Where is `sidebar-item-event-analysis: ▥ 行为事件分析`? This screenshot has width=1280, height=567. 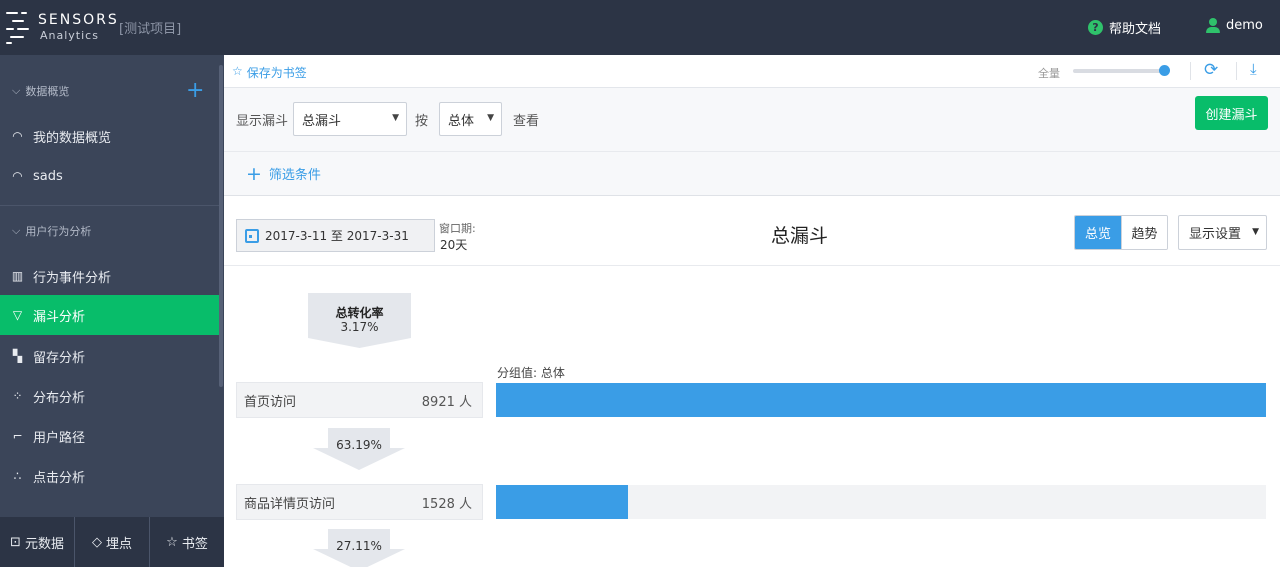 sidebar-item-event-analysis: ▥ 行为事件分析 is located at coordinates (109, 276).